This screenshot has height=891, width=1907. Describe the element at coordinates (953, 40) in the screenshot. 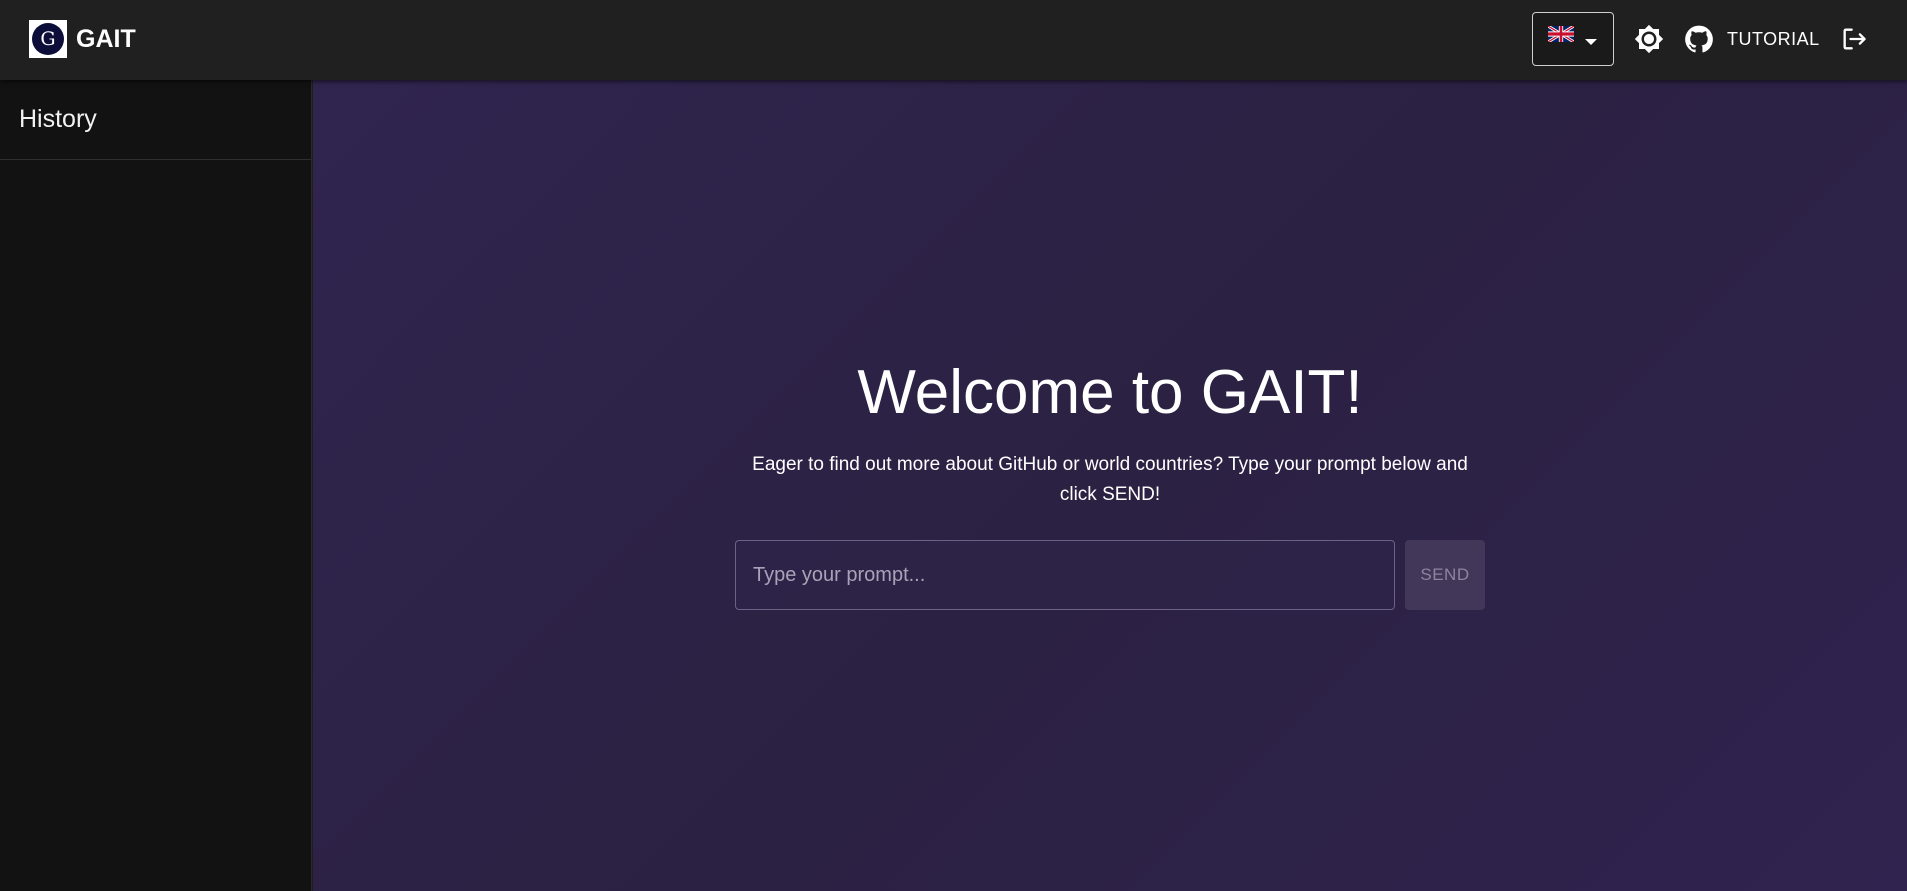

I see `top-app-bar: G GAIT TUTORIAL` at that location.